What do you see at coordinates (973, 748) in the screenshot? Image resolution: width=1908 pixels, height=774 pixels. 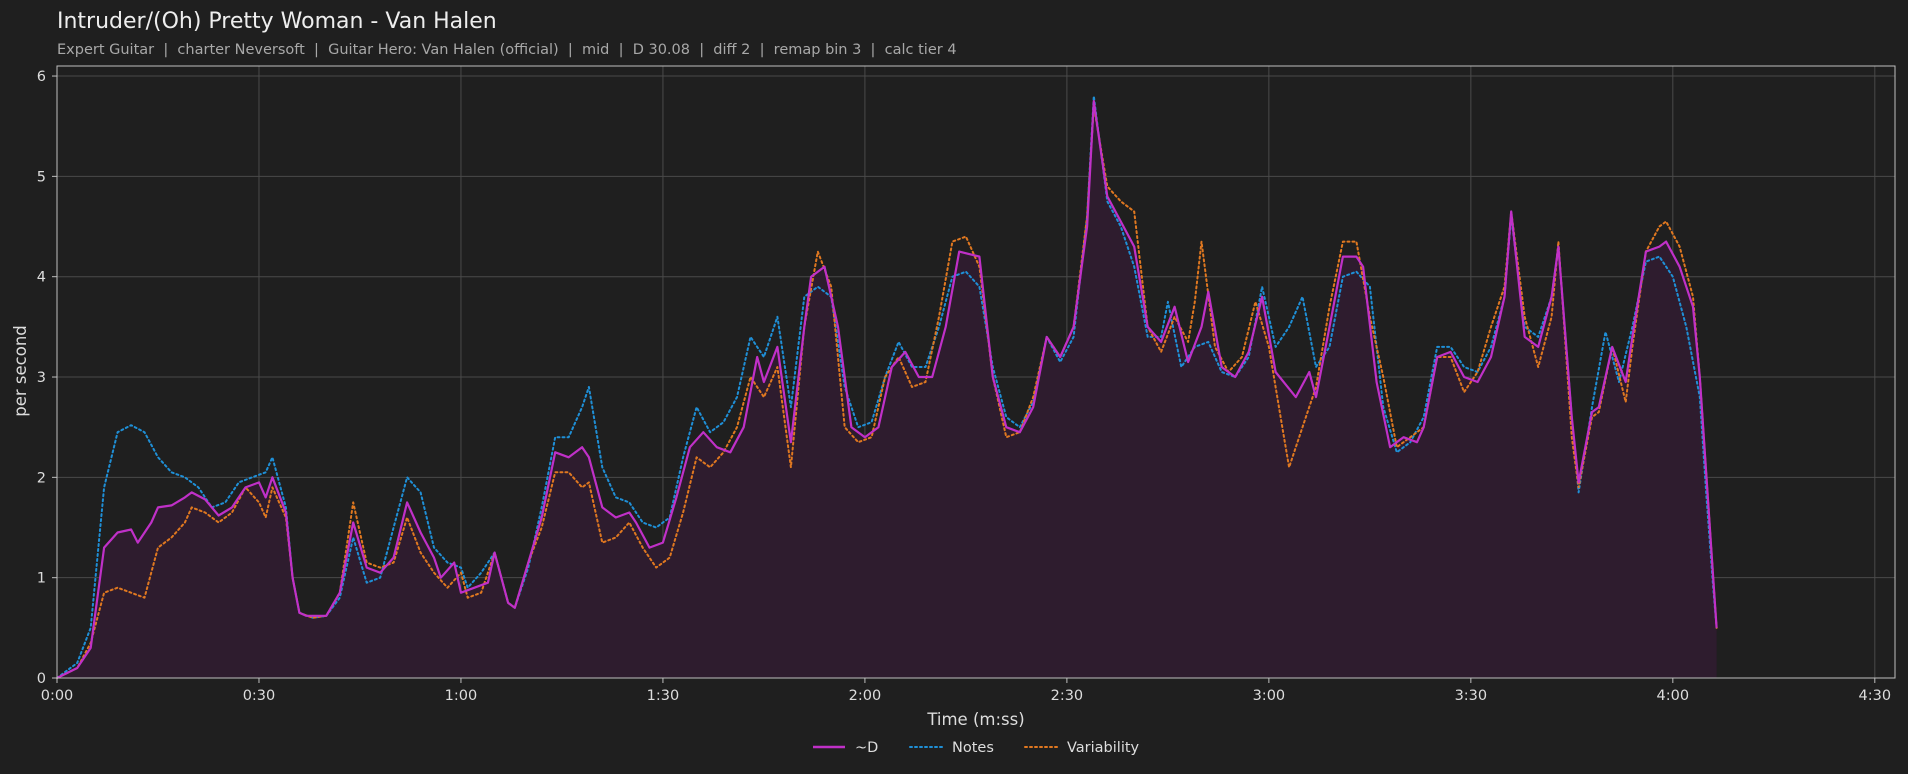 I see `legend-label: Notes` at bounding box center [973, 748].